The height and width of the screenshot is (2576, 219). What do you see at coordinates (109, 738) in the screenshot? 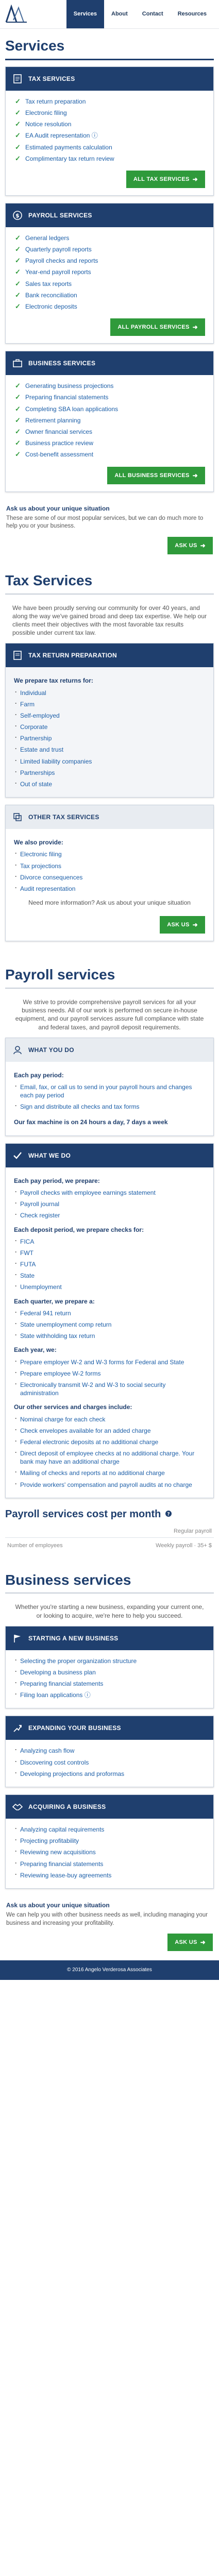
I see `list-item: Partnership` at bounding box center [109, 738].